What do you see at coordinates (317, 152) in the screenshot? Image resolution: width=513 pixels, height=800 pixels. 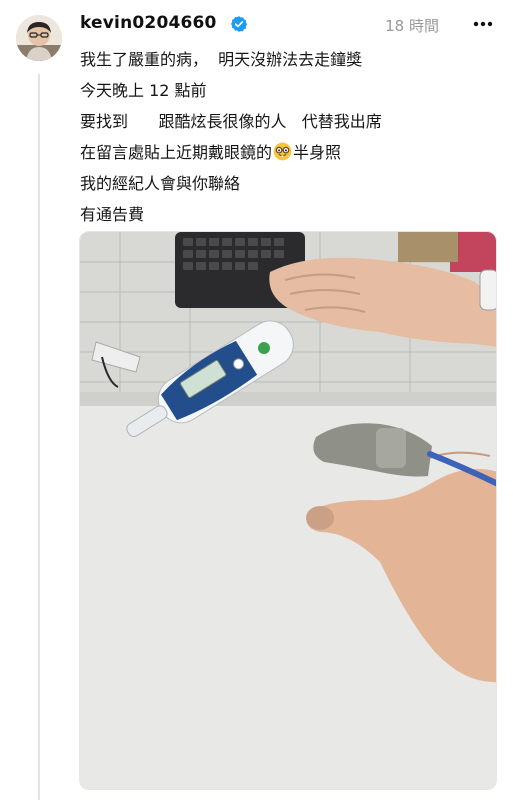 I see `post-text-segment: 半身照` at bounding box center [317, 152].